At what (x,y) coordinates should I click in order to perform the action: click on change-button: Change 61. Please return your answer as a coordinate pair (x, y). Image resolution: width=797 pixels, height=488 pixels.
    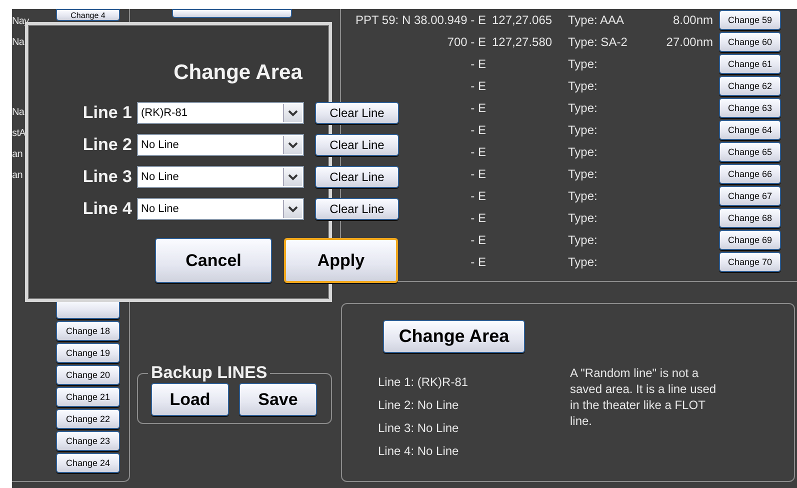
    Looking at the image, I should click on (750, 64).